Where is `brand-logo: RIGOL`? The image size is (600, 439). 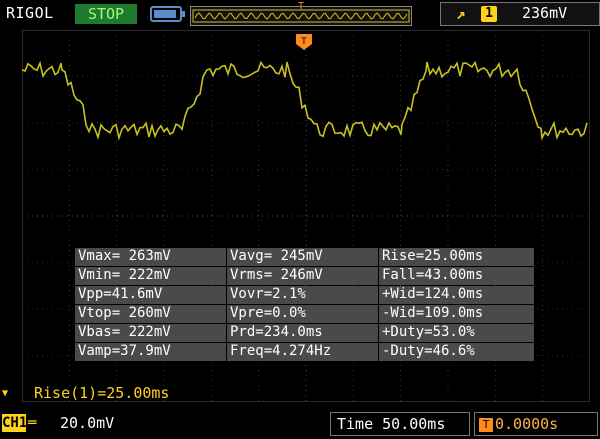 brand-logo: RIGOL is located at coordinates (30, 13).